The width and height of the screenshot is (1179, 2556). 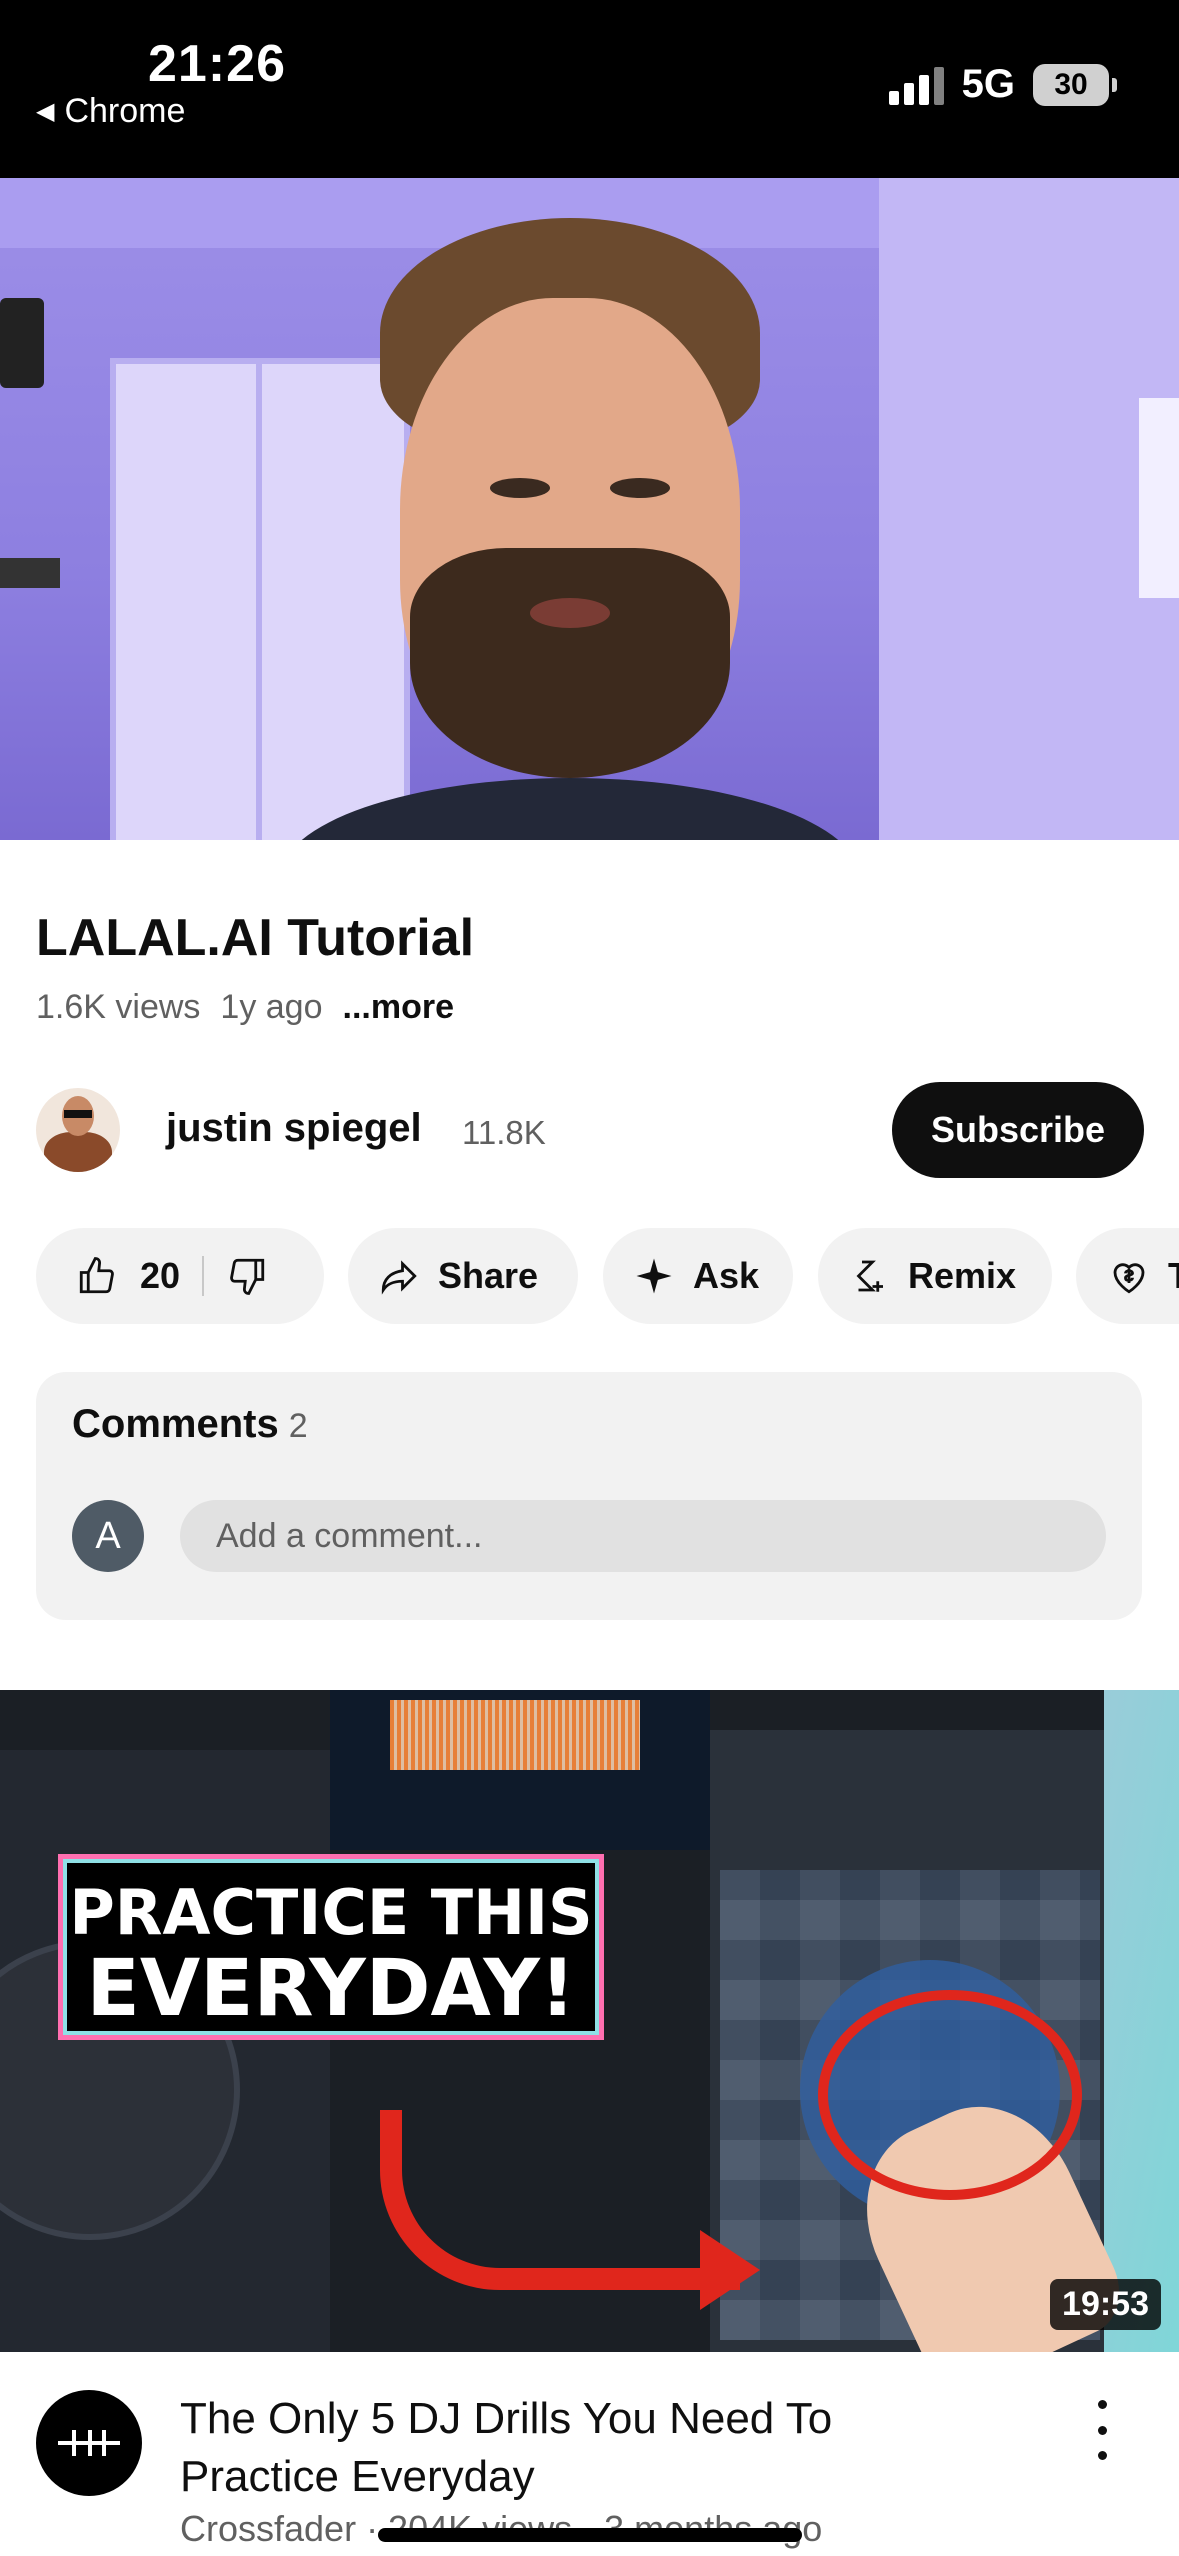 What do you see at coordinates (1159, 498) in the screenshot?
I see `wall-poster` at bounding box center [1159, 498].